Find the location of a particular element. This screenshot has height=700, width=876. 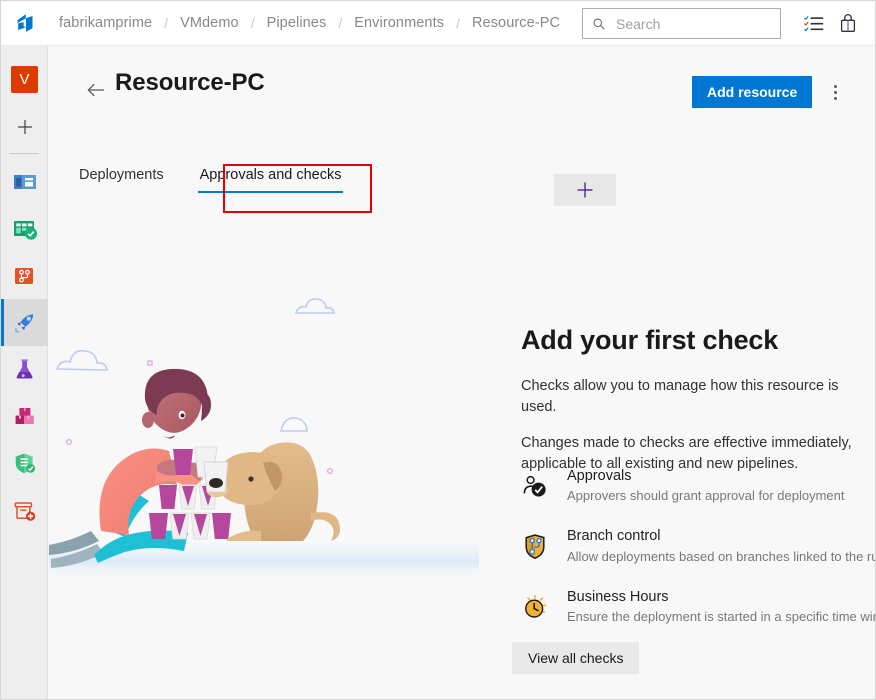

sidebar-item-boards is located at coordinates (24, 228).